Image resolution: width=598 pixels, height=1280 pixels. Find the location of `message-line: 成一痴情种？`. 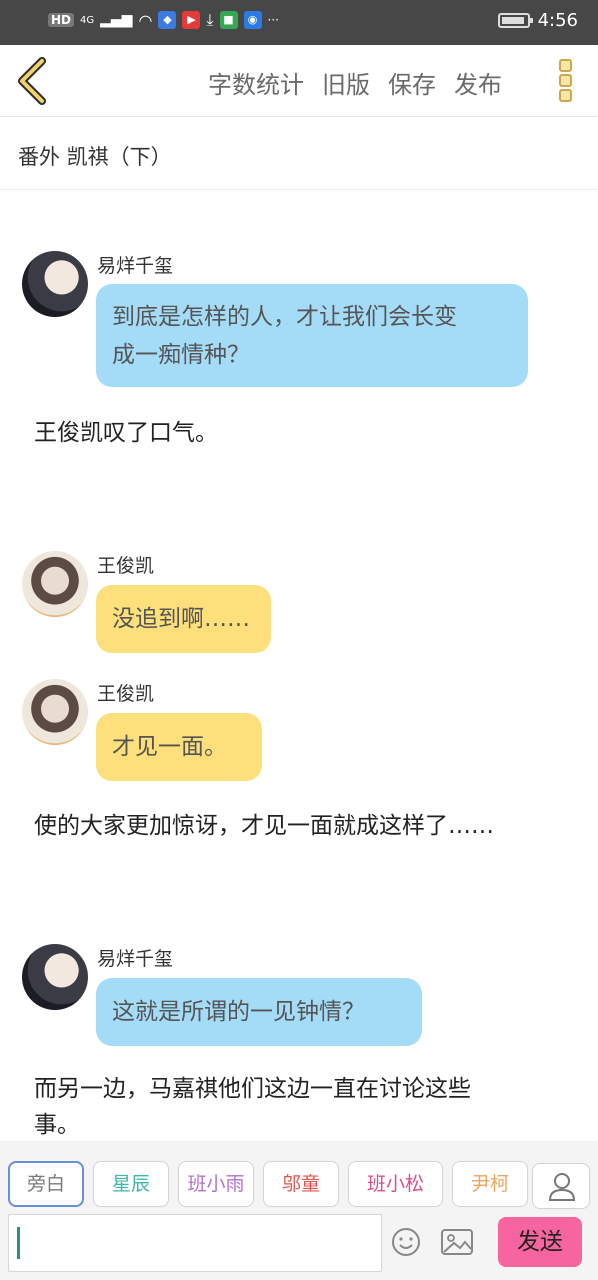

message-line: 成一痴情种？ is located at coordinates (181, 355).